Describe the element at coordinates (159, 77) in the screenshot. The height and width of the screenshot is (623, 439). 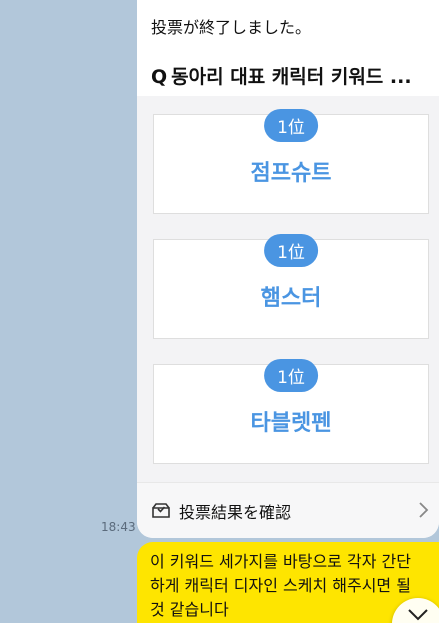
I see `question-mark: Q` at that location.